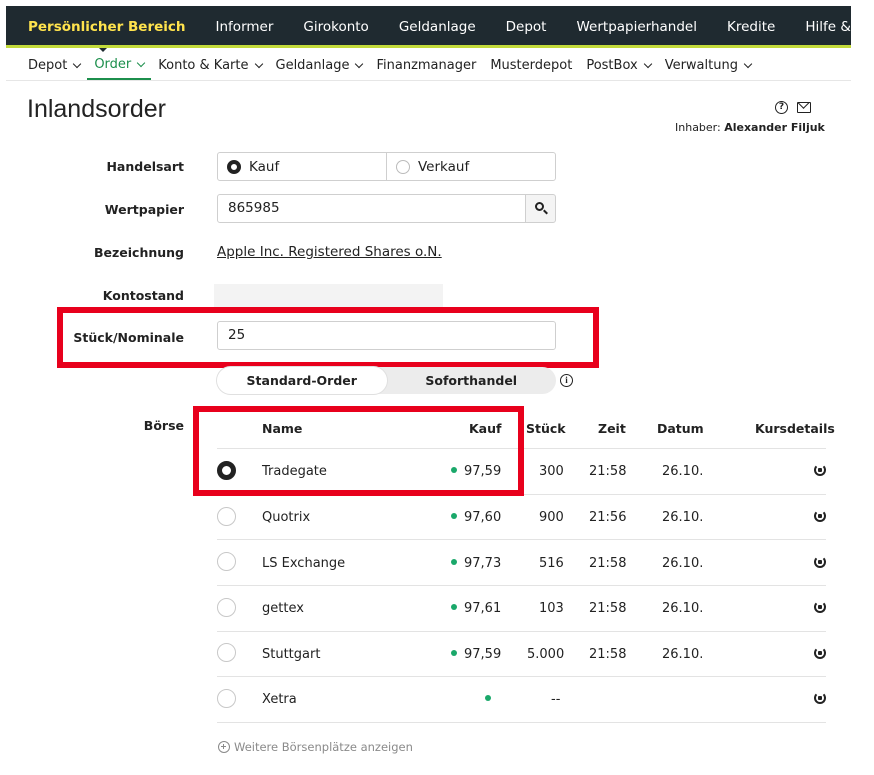 The height and width of the screenshot is (775, 874). I want to click on subnav-musterdepot: Musterdepot, so click(531, 66).